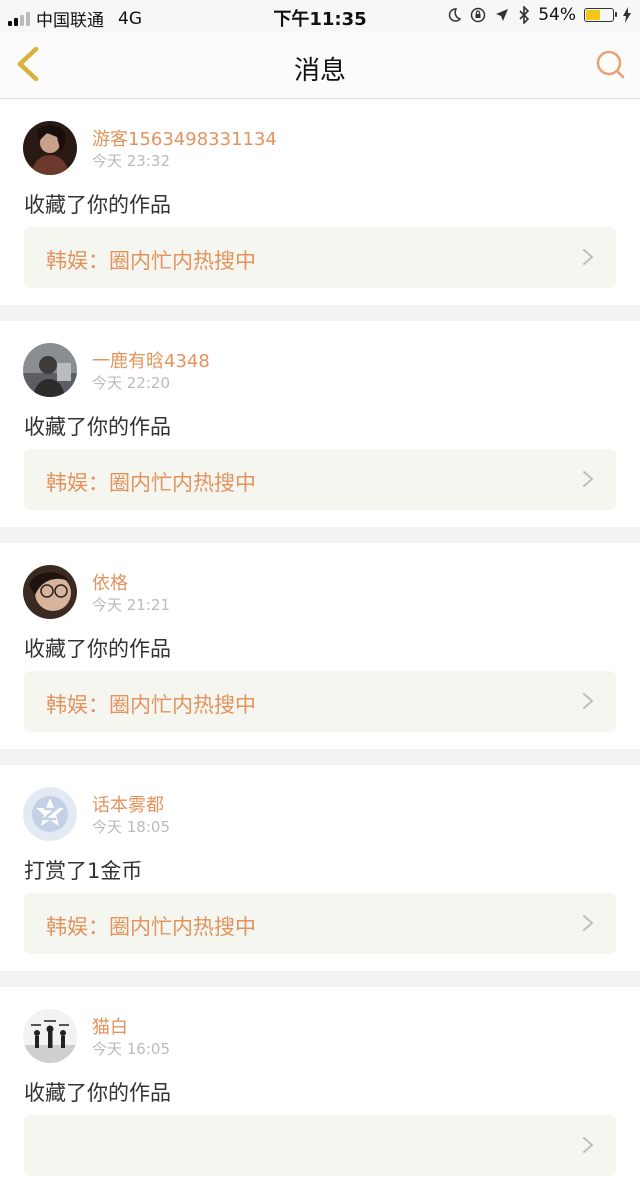 This screenshot has width=640, height=1193. Describe the element at coordinates (131, 827) in the screenshot. I see `message-time: 今天 18:05` at that location.